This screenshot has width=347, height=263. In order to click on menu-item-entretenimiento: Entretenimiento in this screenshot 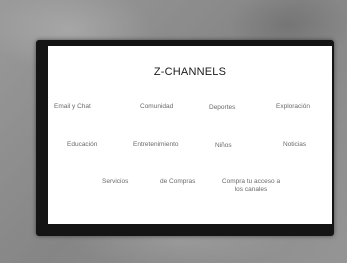, I will do `click(156, 144)`.